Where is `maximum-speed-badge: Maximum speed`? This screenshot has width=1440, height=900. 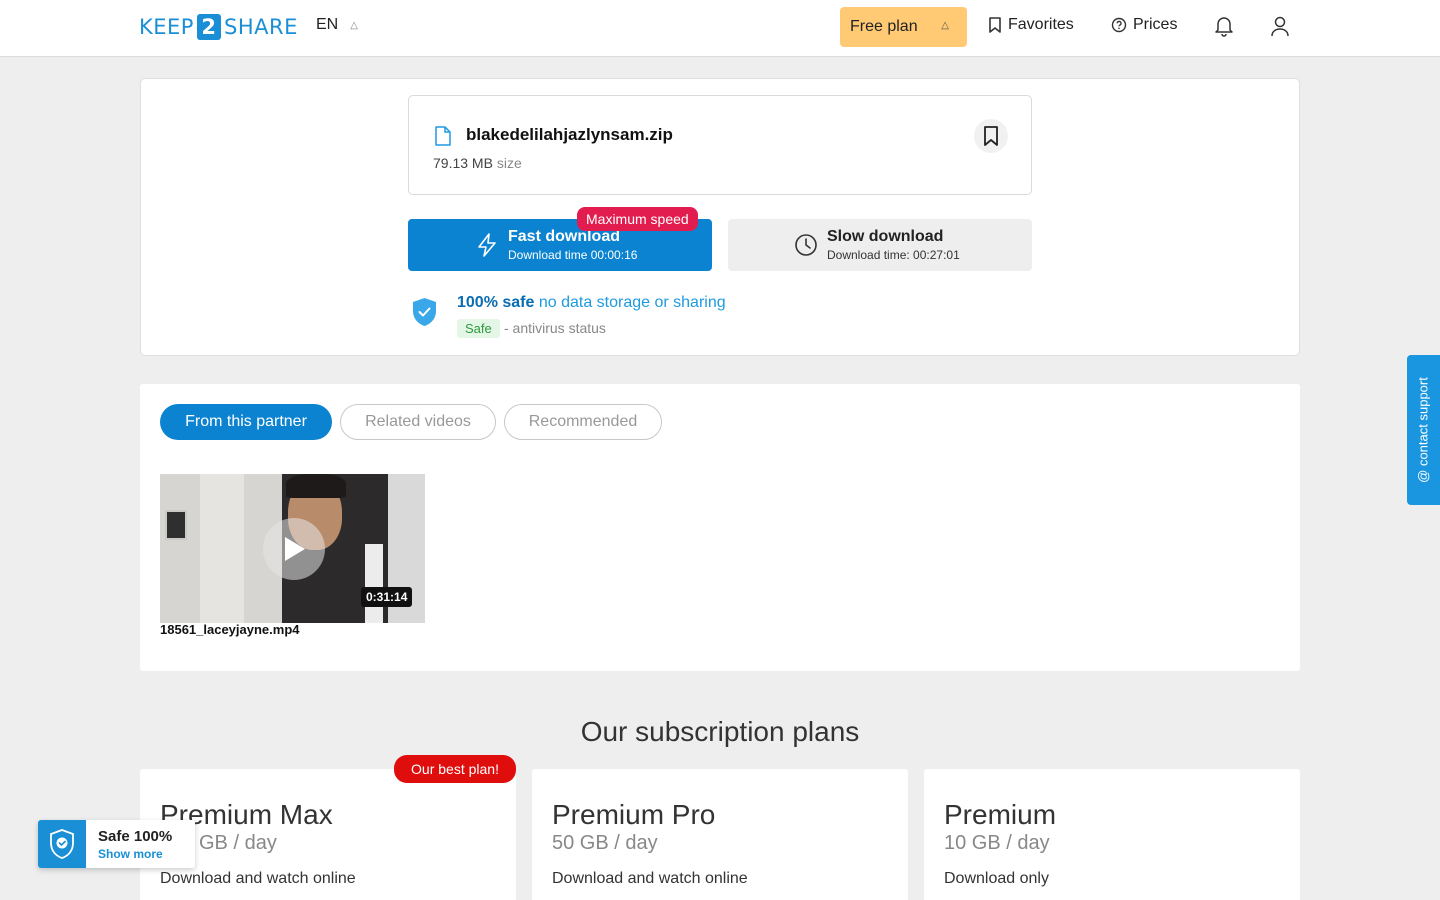
maximum-speed-badge: Maximum speed is located at coordinates (637, 219).